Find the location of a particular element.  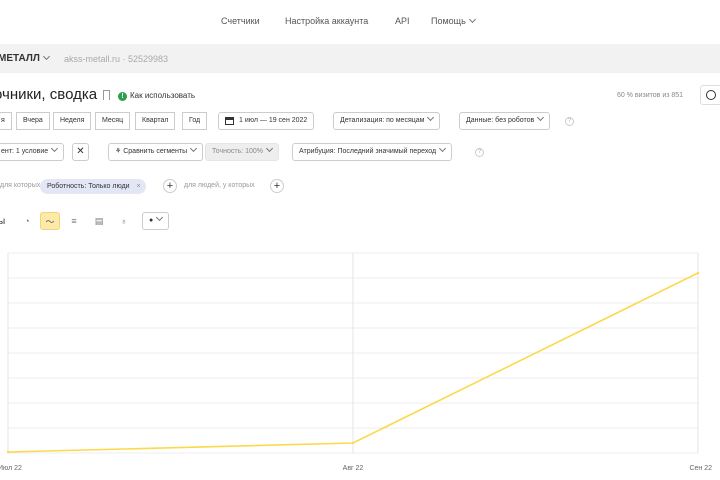

how-to-label: Как использовать is located at coordinates (163, 95).